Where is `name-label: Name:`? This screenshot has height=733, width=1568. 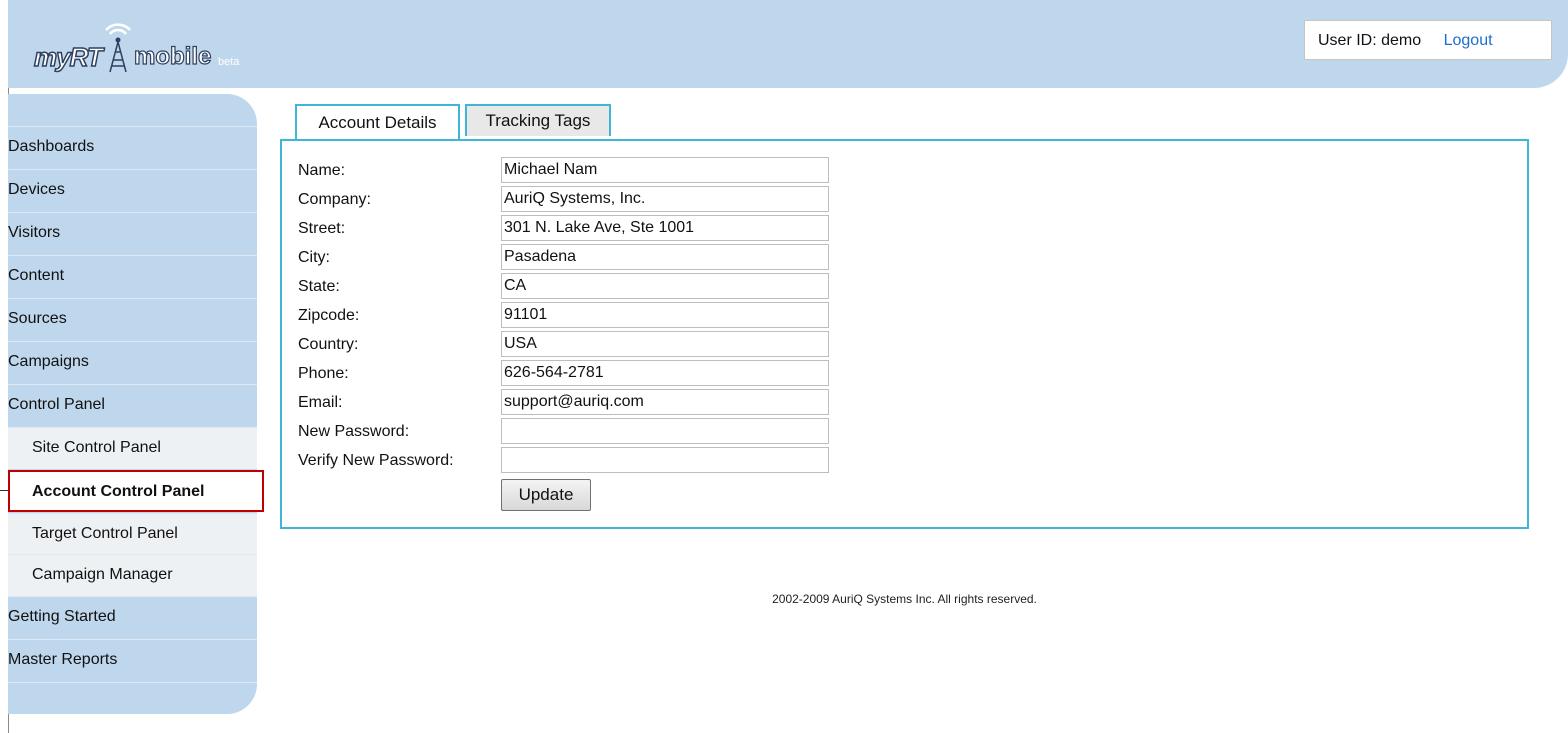 name-label: Name: is located at coordinates (322, 170).